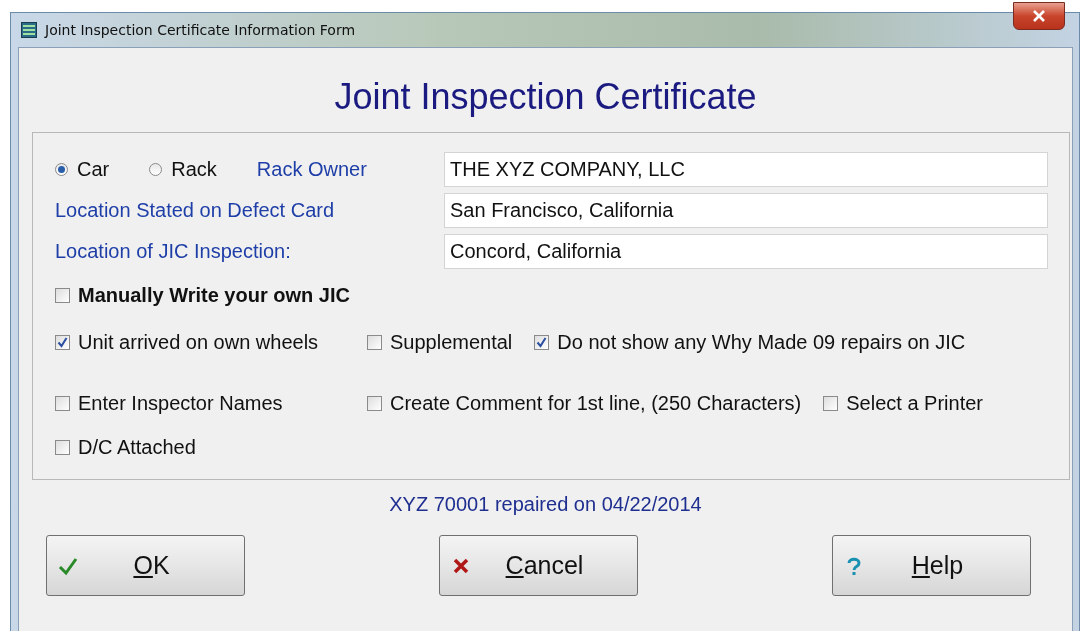  Describe the element at coordinates (584, 403) in the screenshot. I see `checkbox: Create Comment for 1st line, (250 Characters)` at that location.